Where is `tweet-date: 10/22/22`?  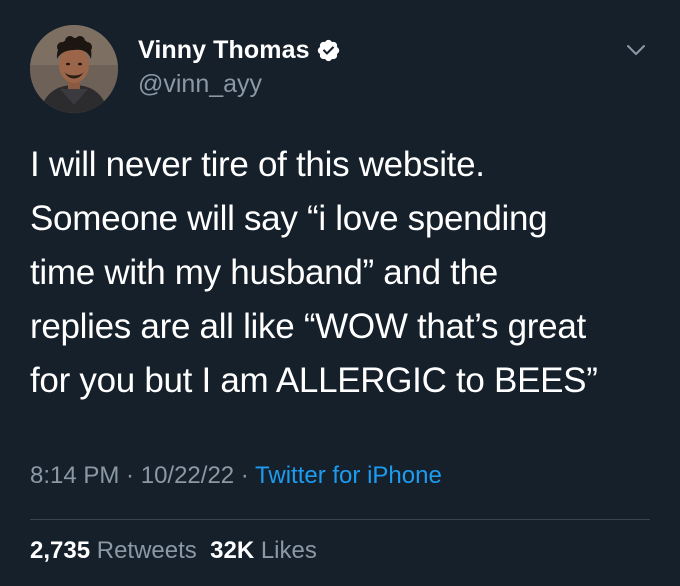
tweet-date: 10/22/22 is located at coordinates (187, 475).